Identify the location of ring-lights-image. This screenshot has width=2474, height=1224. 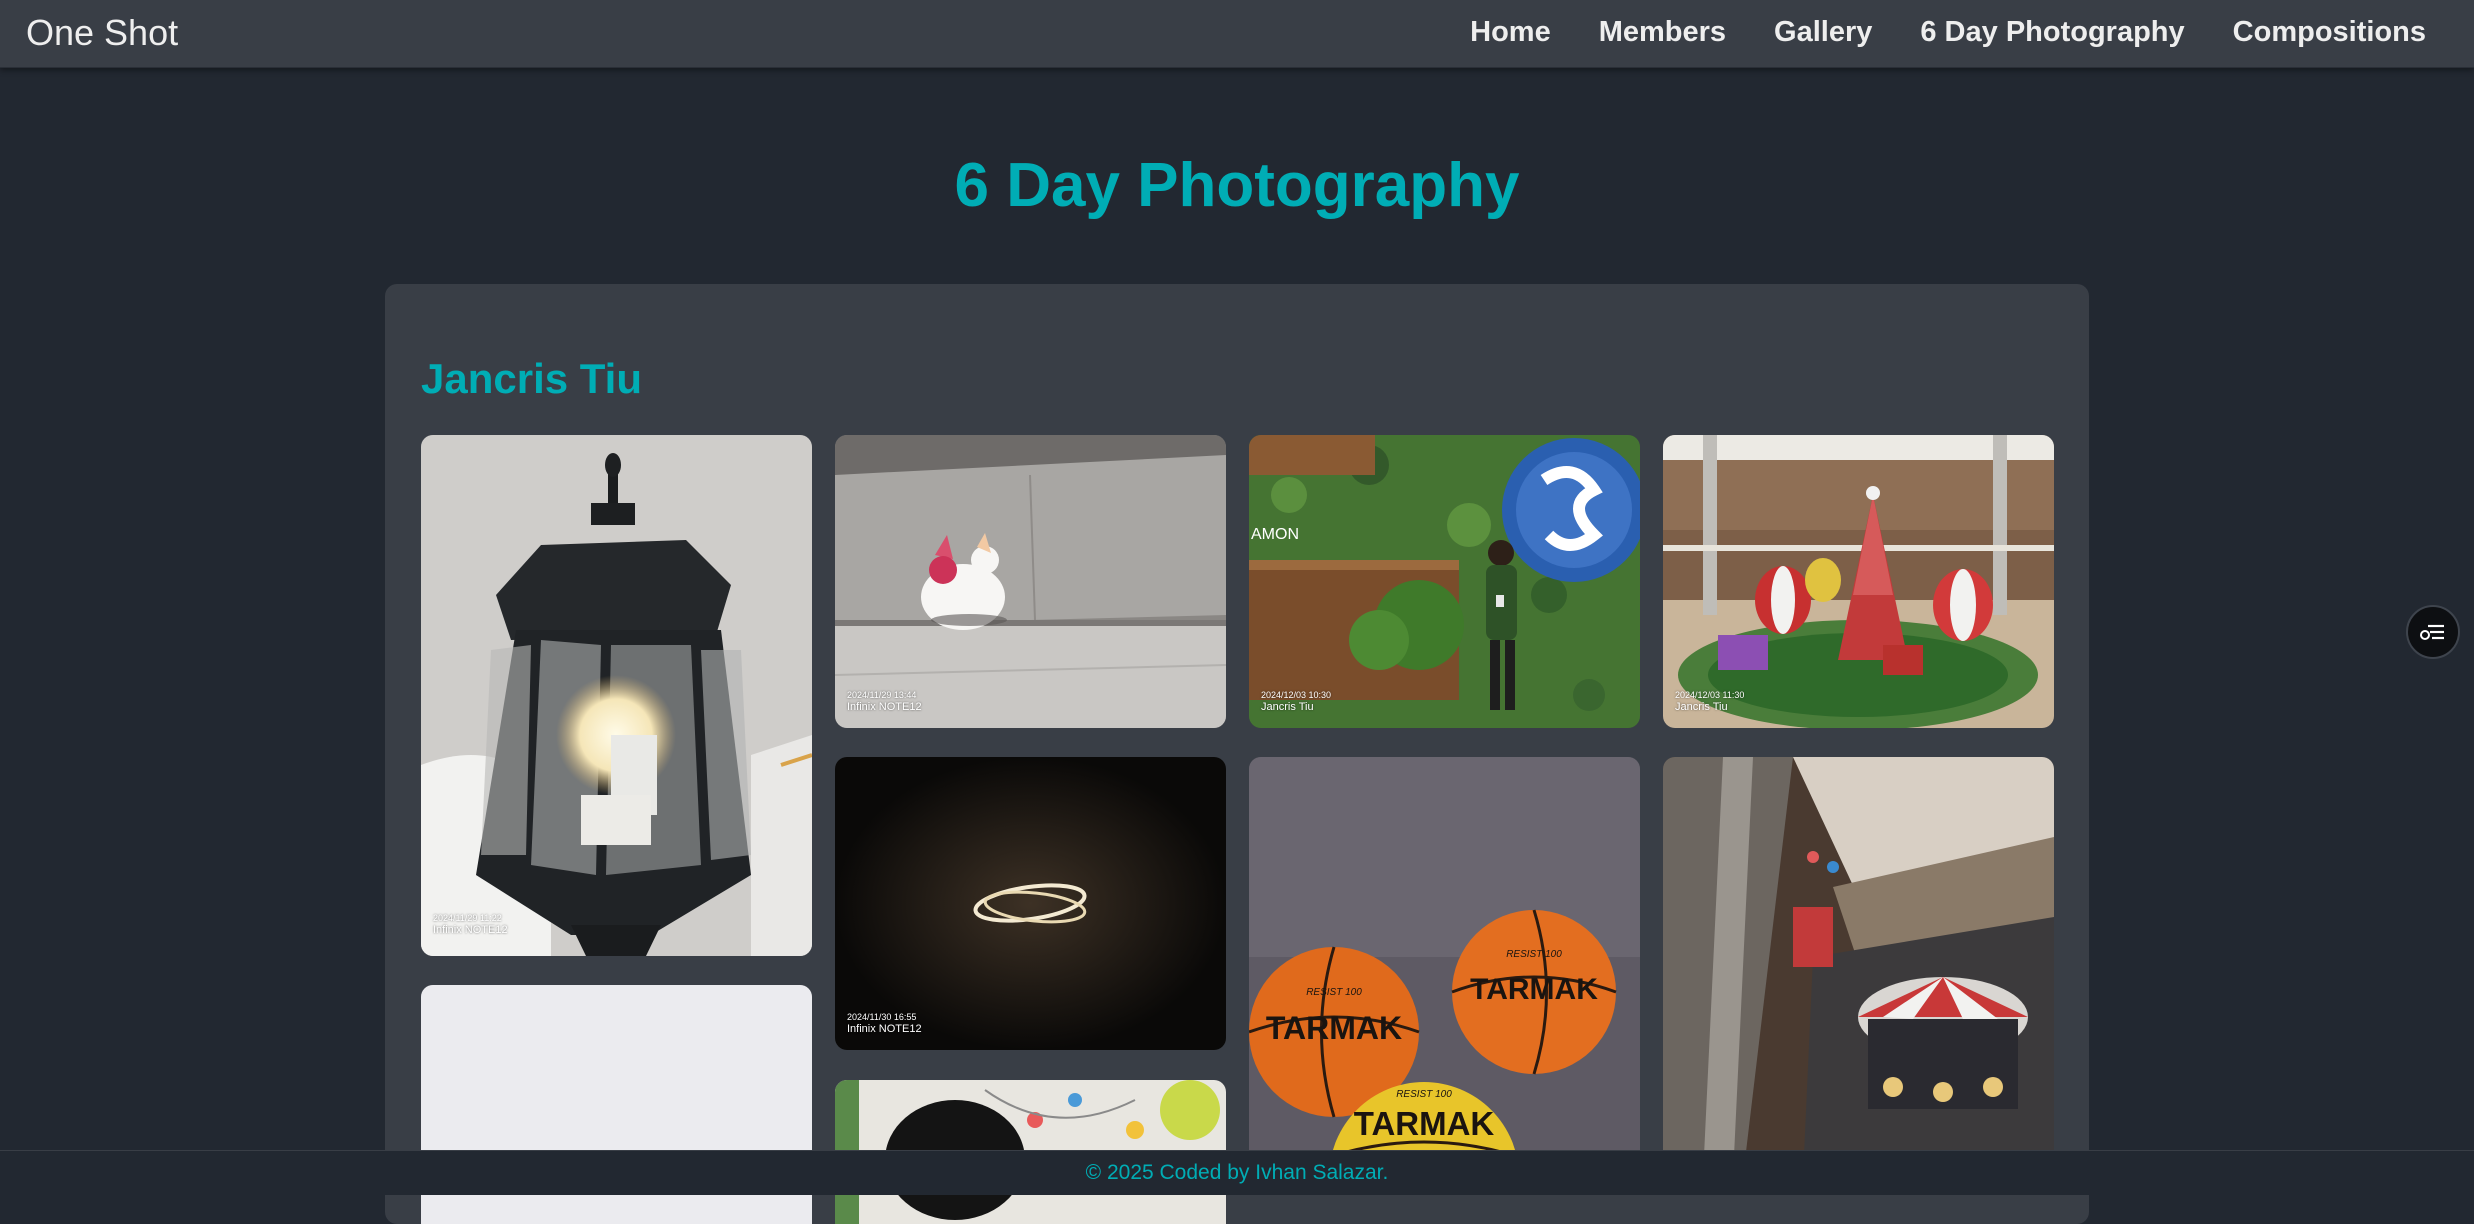
(1030, 903).